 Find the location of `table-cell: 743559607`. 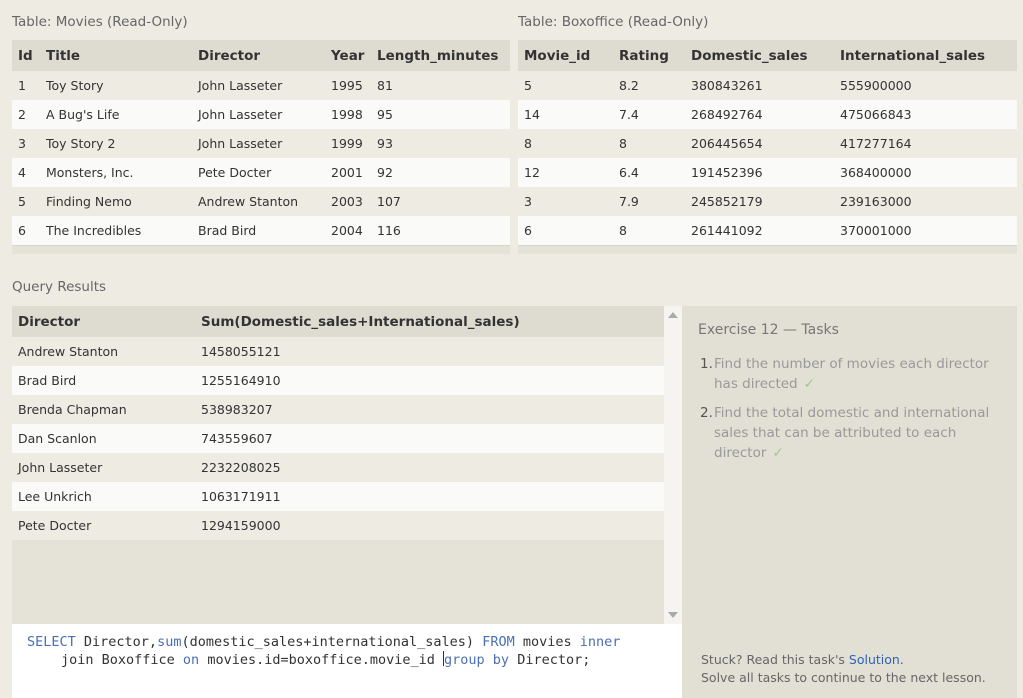

table-cell: 743559607 is located at coordinates (429, 438).